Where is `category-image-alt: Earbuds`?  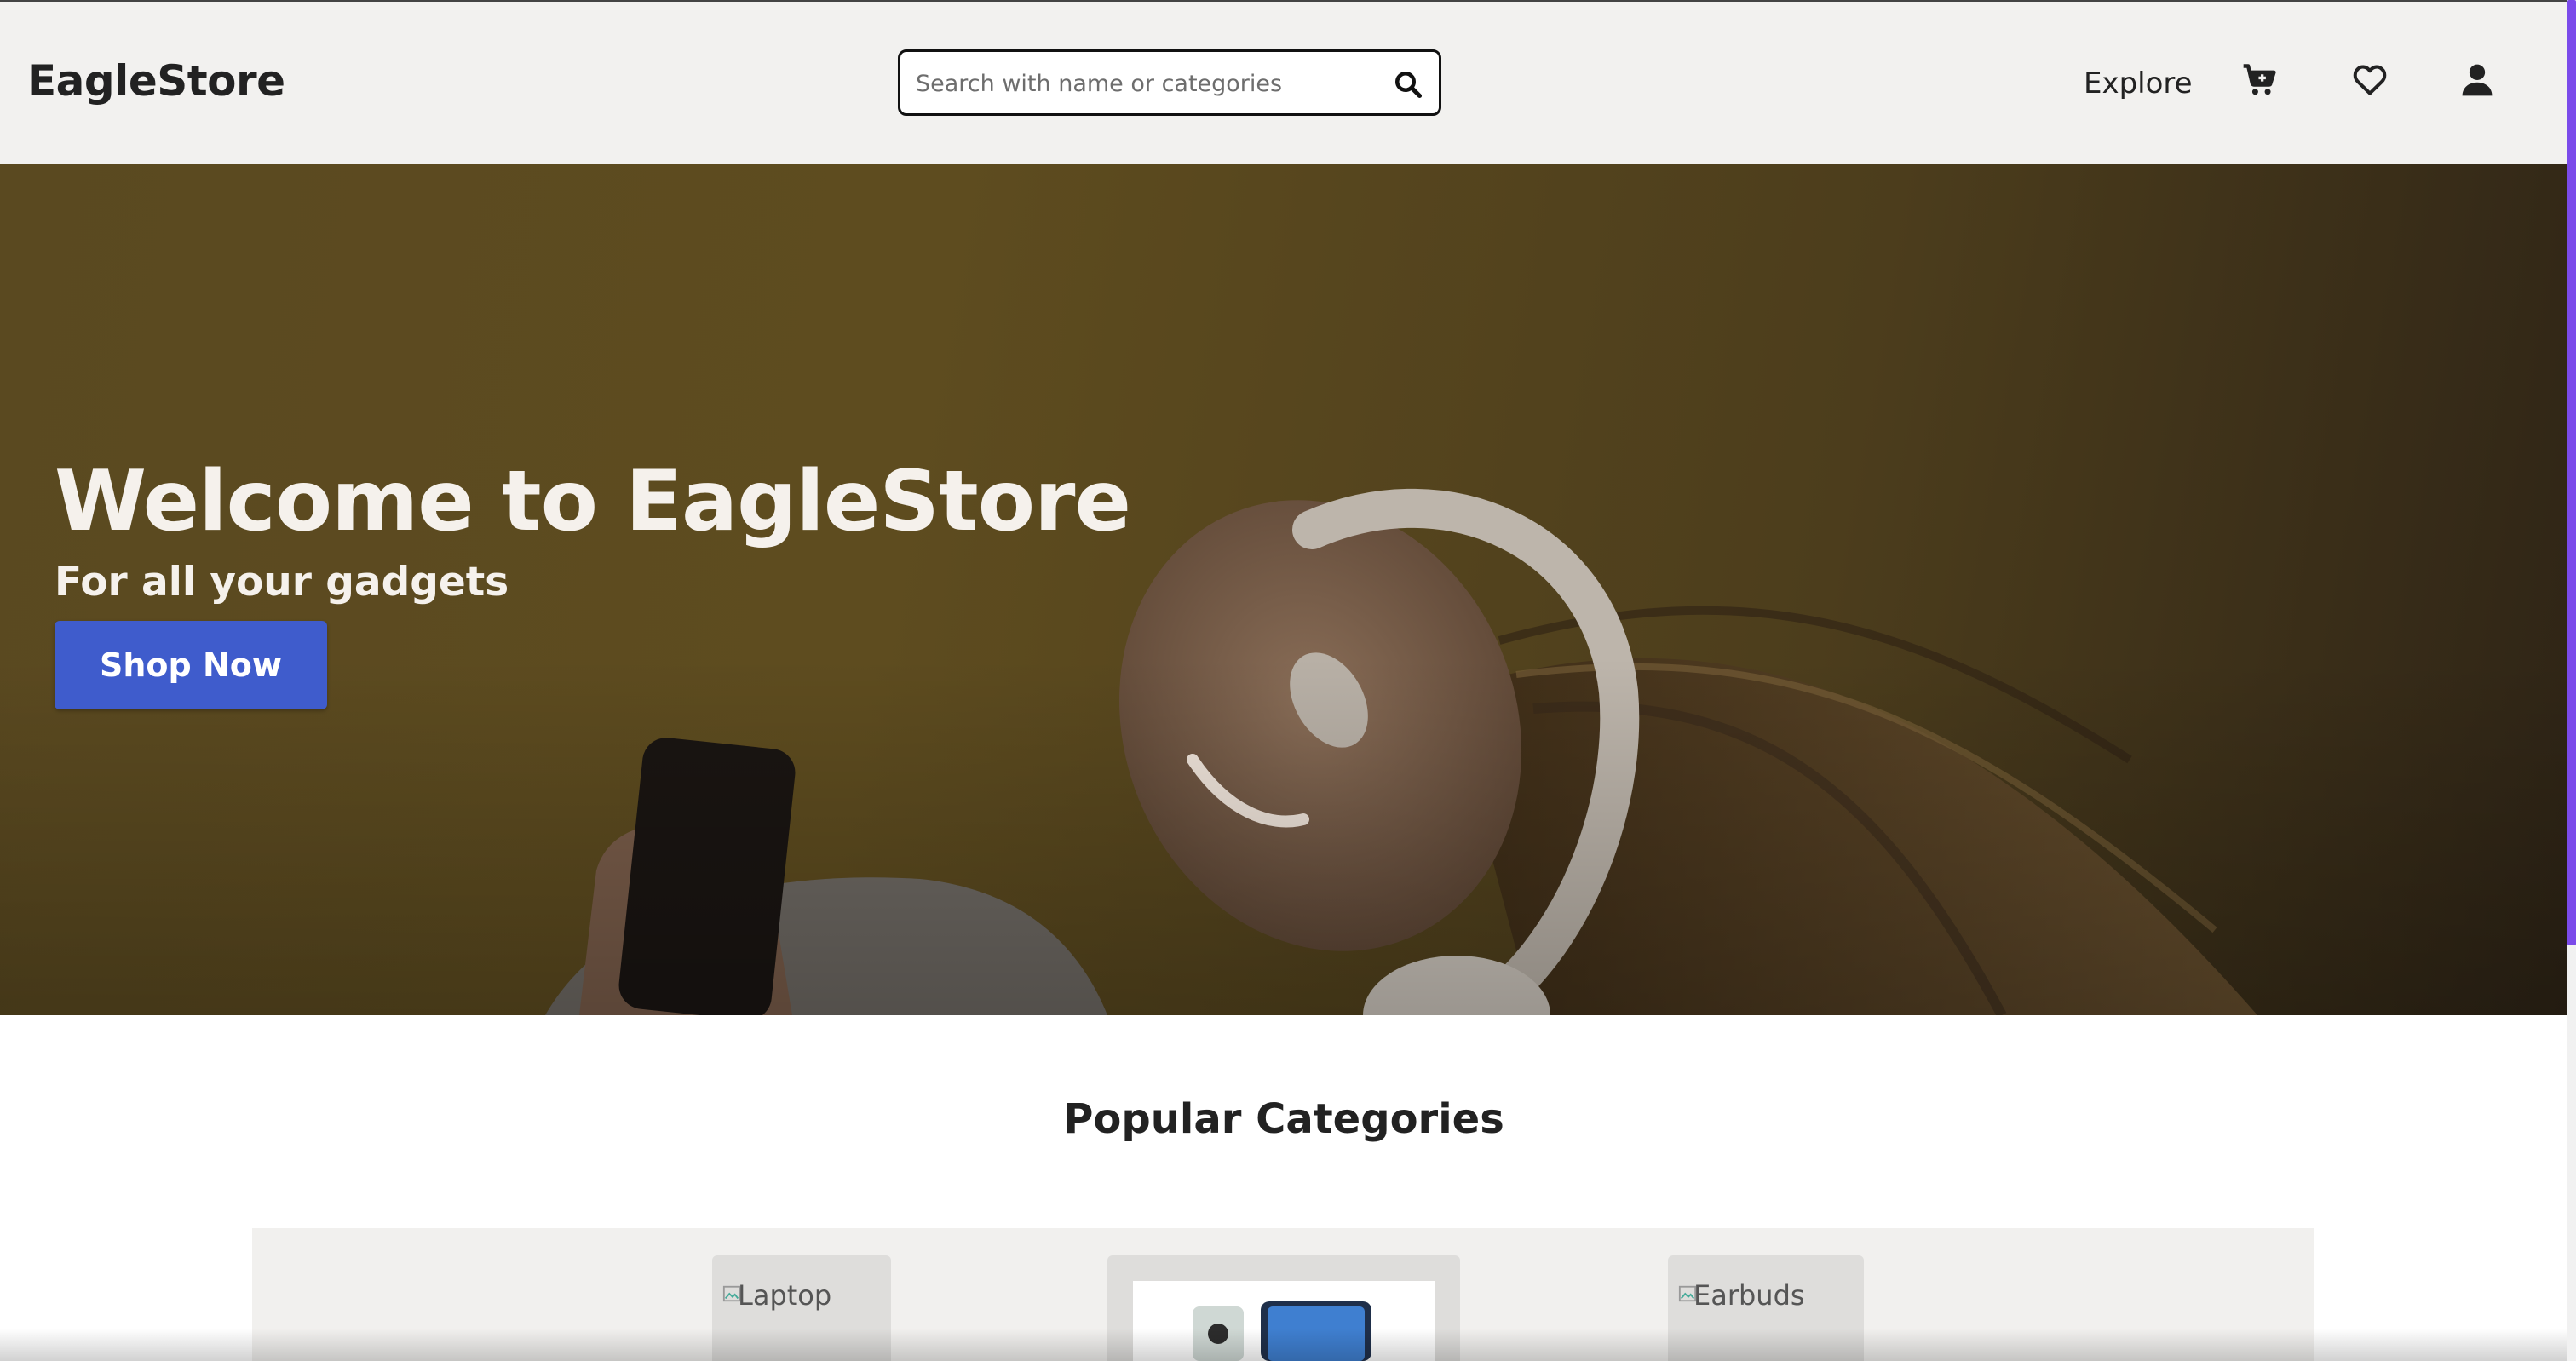 category-image-alt: Earbuds is located at coordinates (1749, 1295).